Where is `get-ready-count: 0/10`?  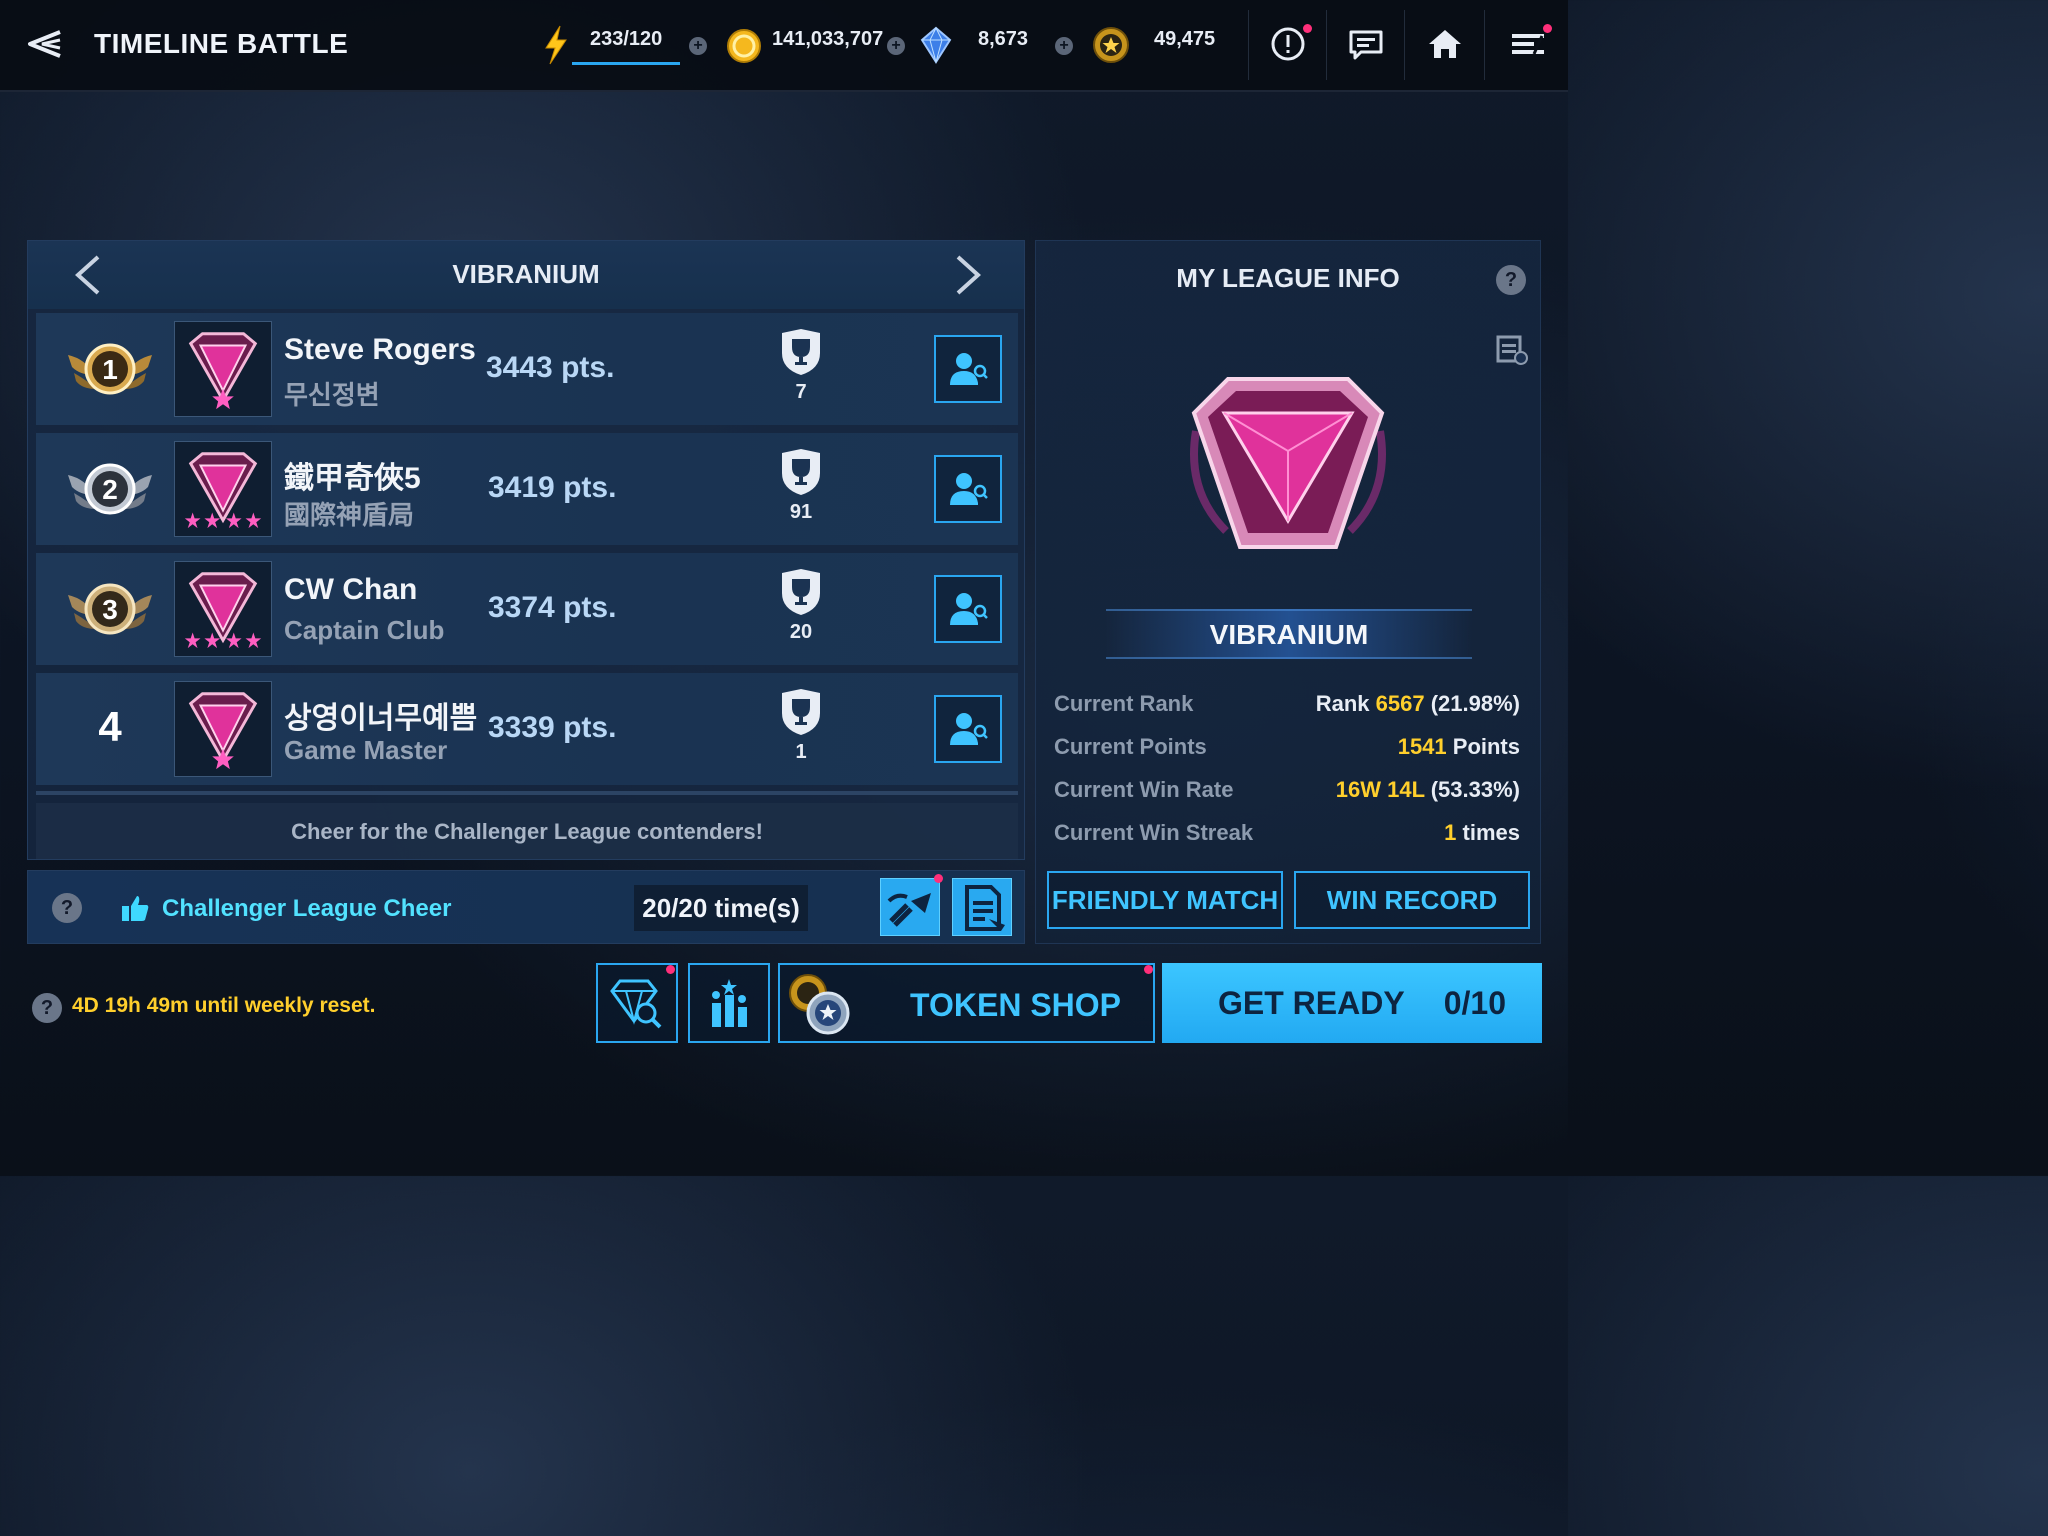 get-ready-count: 0/10 is located at coordinates (1474, 1003).